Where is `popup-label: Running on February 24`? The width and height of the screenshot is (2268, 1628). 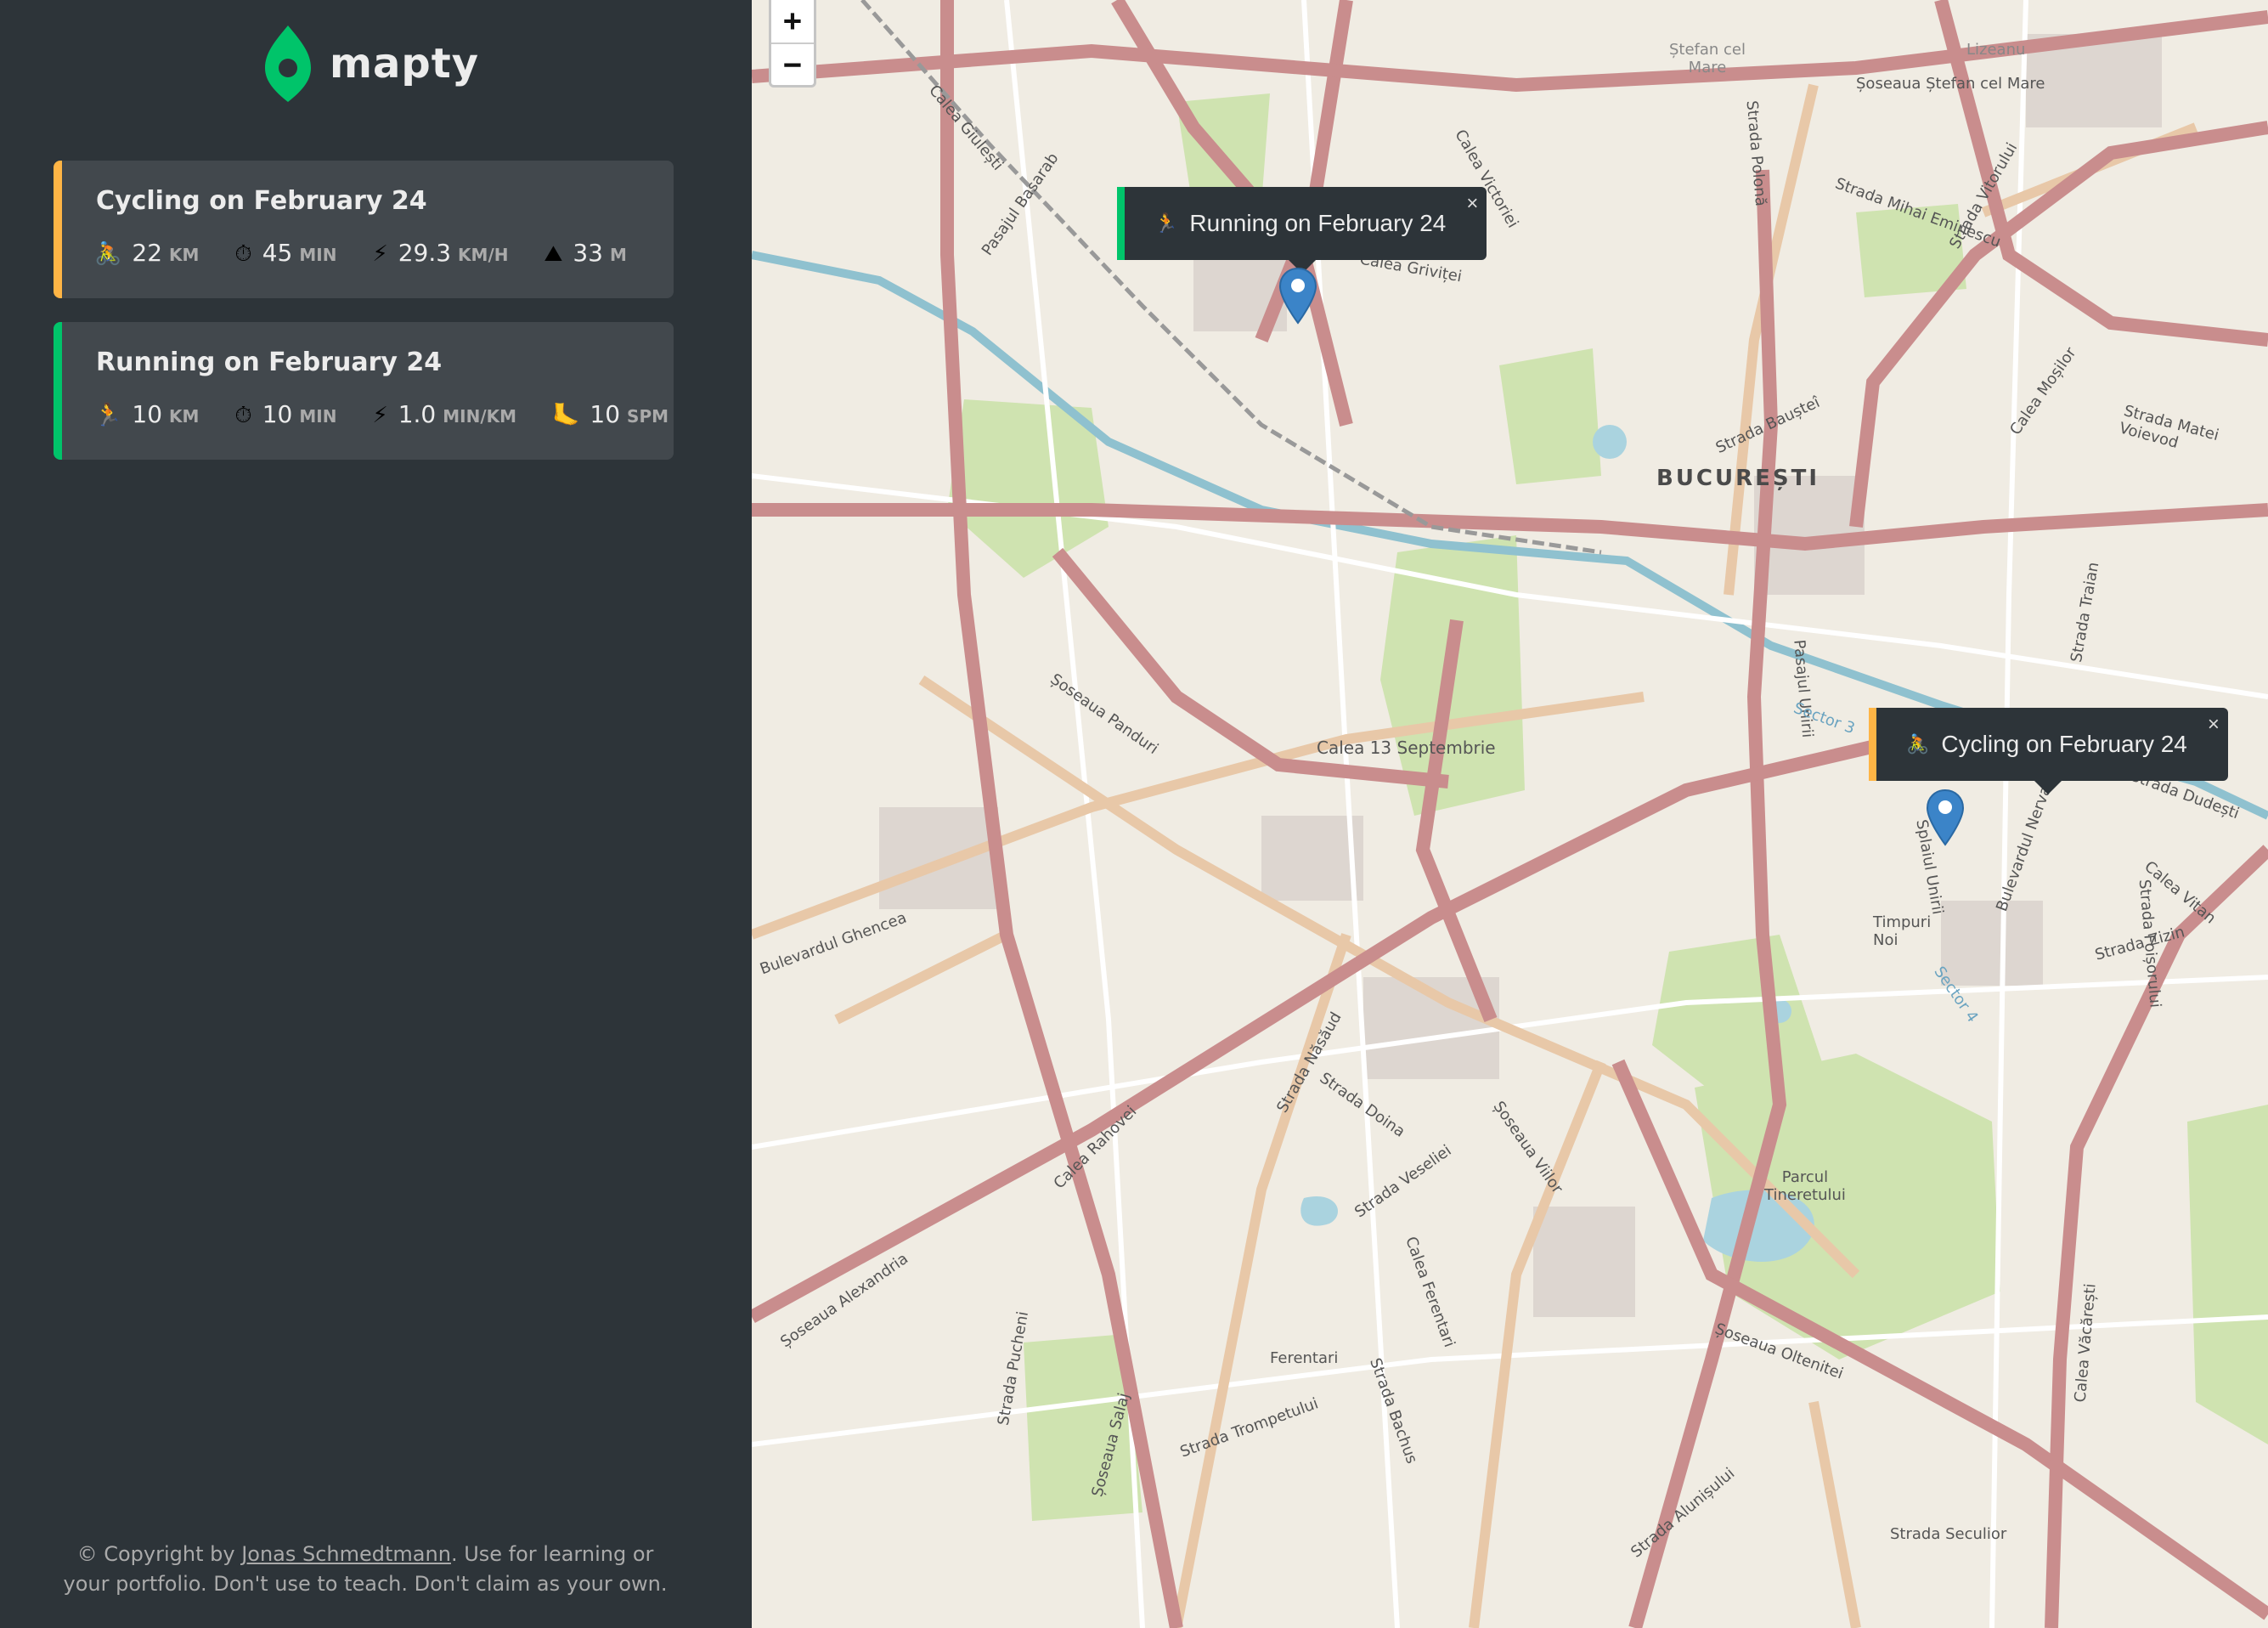 popup-label: Running on February 24 is located at coordinates (1318, 223).